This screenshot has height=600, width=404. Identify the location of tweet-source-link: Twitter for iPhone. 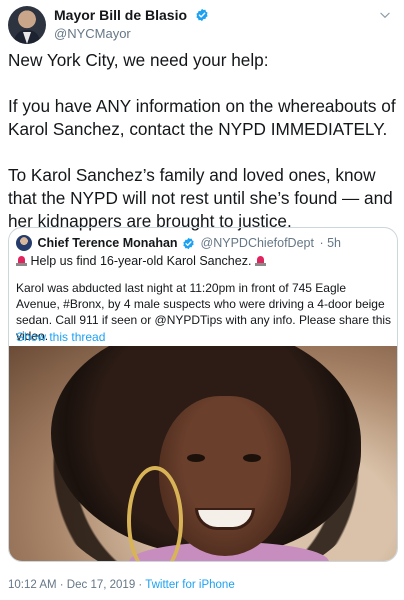
(189, 585).